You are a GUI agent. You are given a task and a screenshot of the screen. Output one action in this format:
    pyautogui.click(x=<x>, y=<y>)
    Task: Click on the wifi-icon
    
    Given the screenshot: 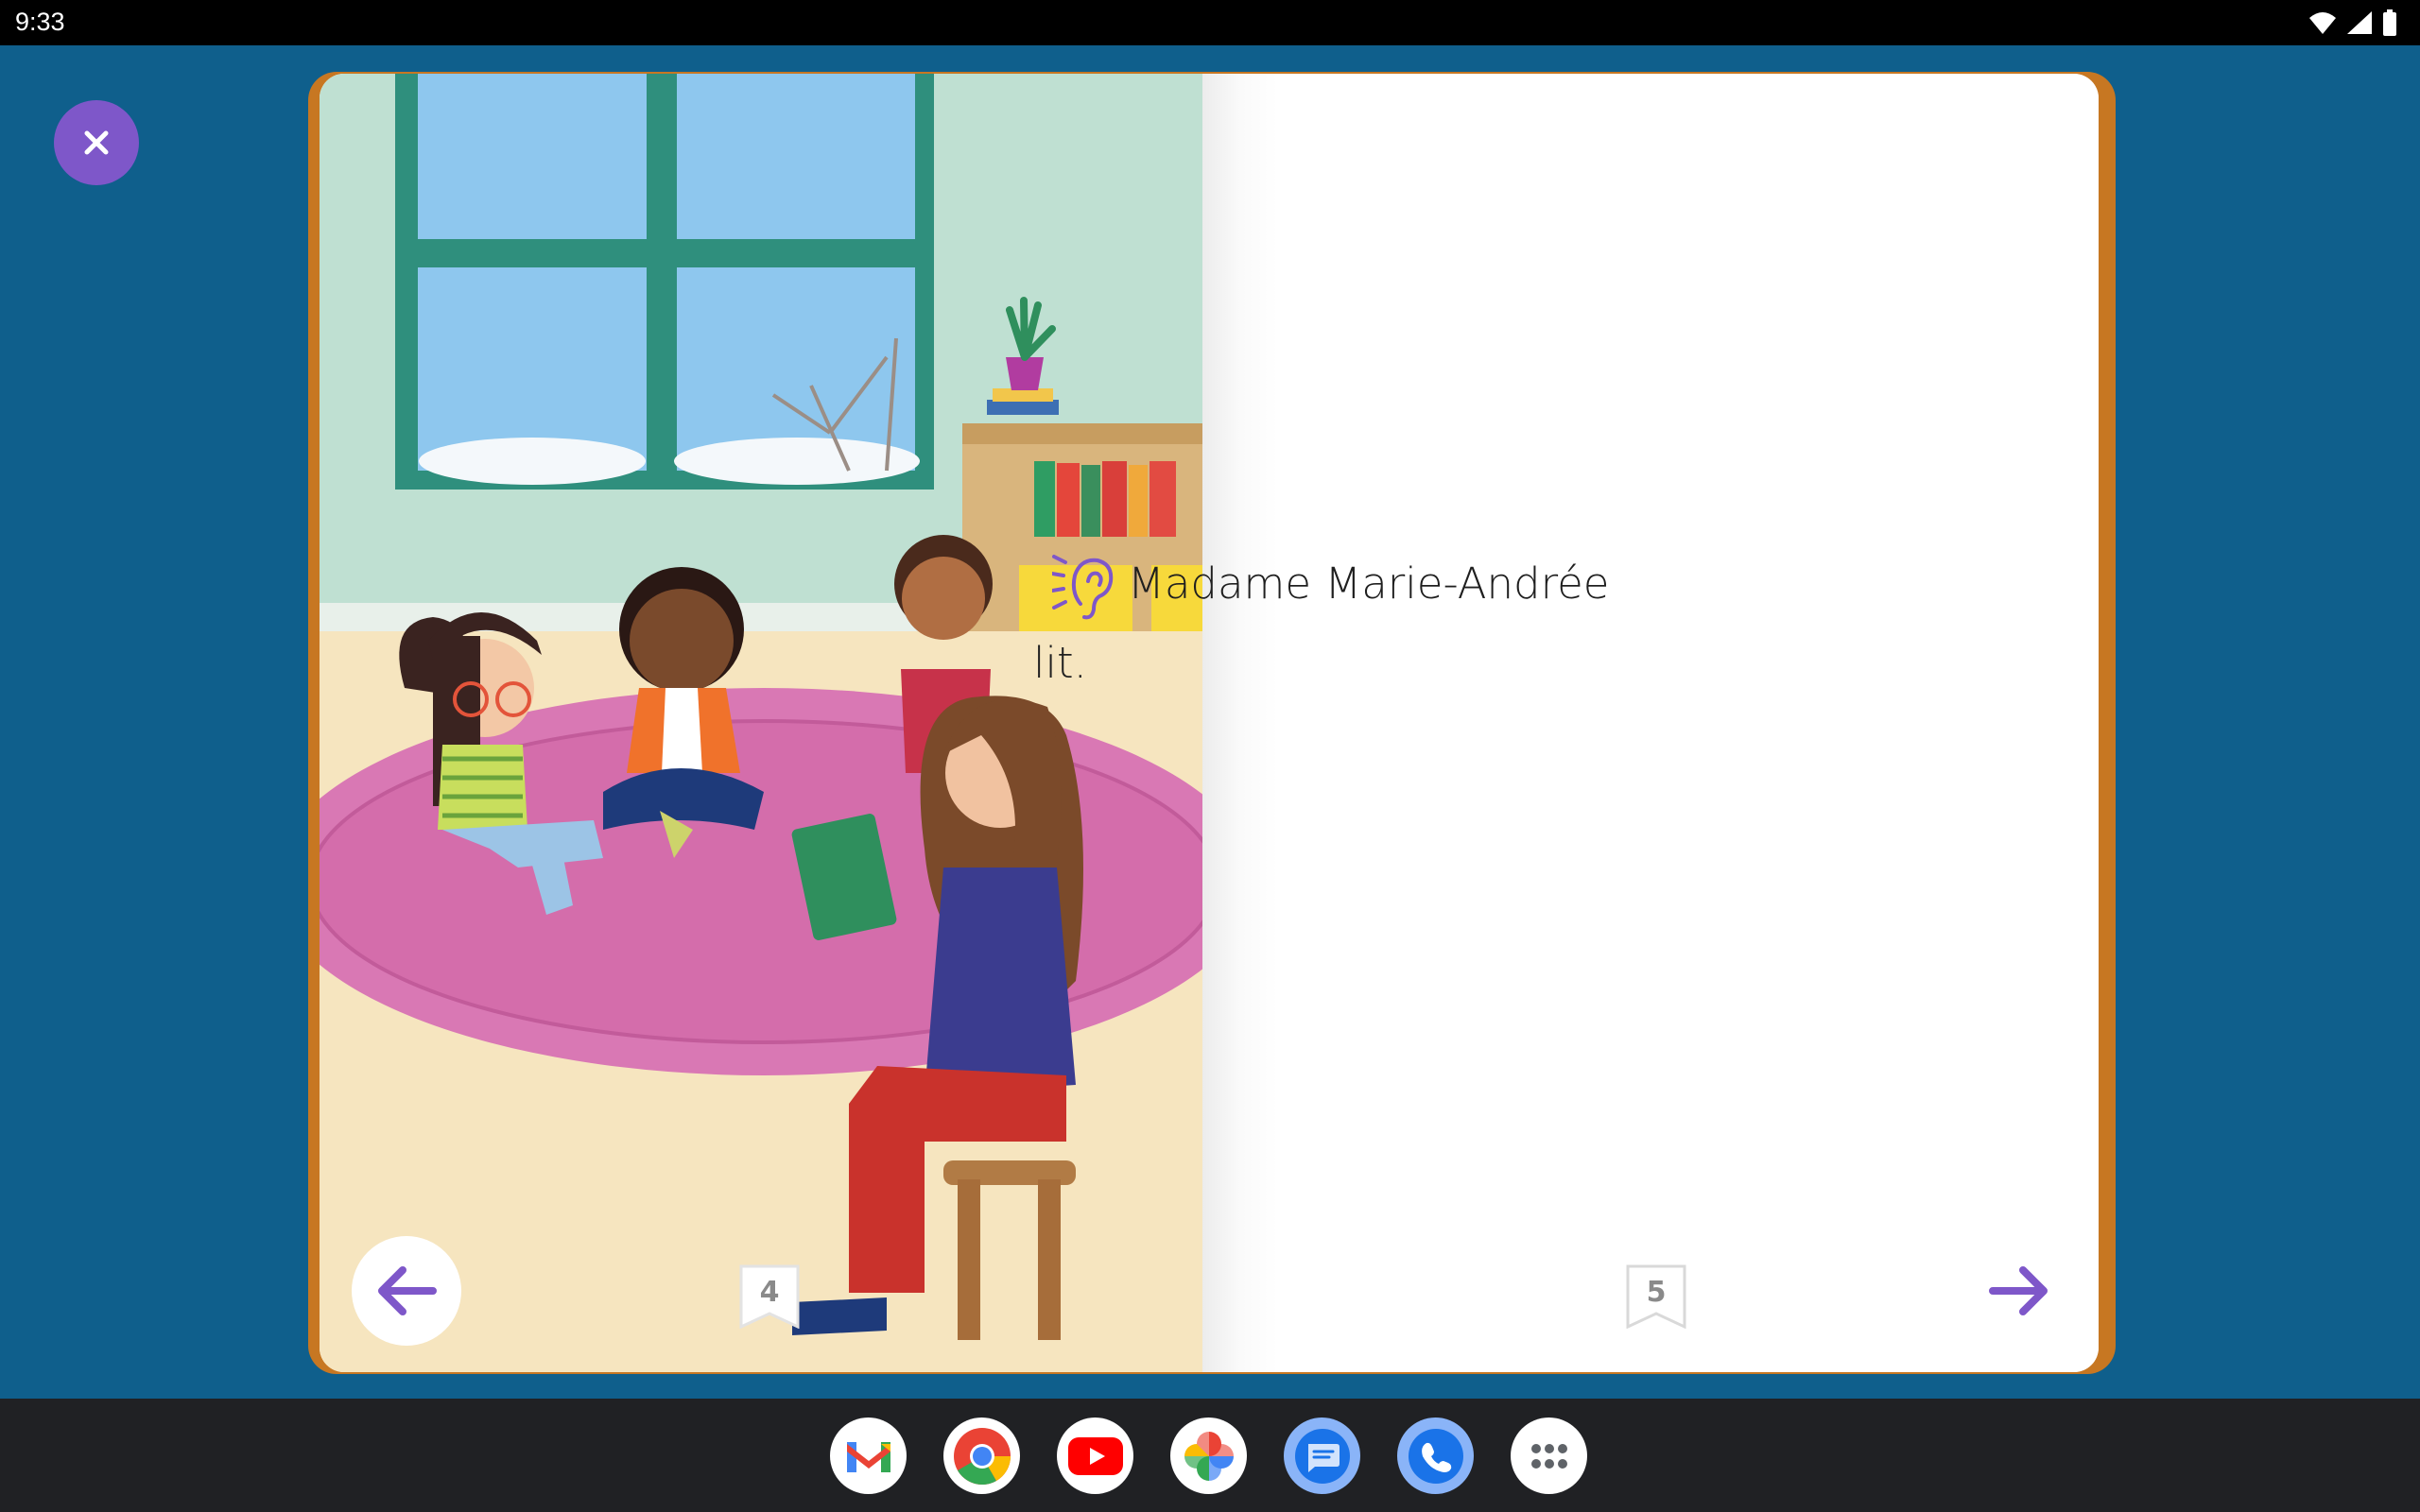 What is the action you would take?
    pyautogui.click(x=2322, y=23)
    